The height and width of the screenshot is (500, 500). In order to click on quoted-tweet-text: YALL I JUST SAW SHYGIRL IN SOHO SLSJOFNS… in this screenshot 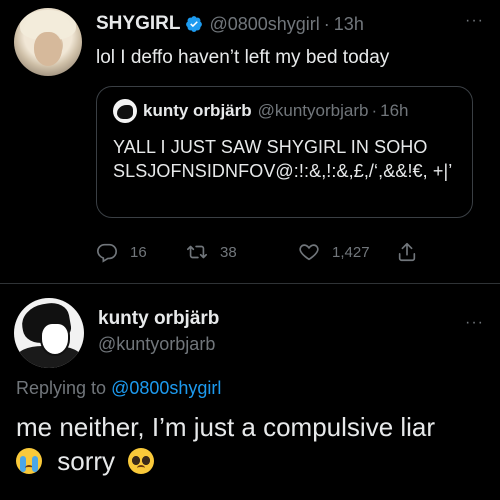, I will do `click(283, 159)`.